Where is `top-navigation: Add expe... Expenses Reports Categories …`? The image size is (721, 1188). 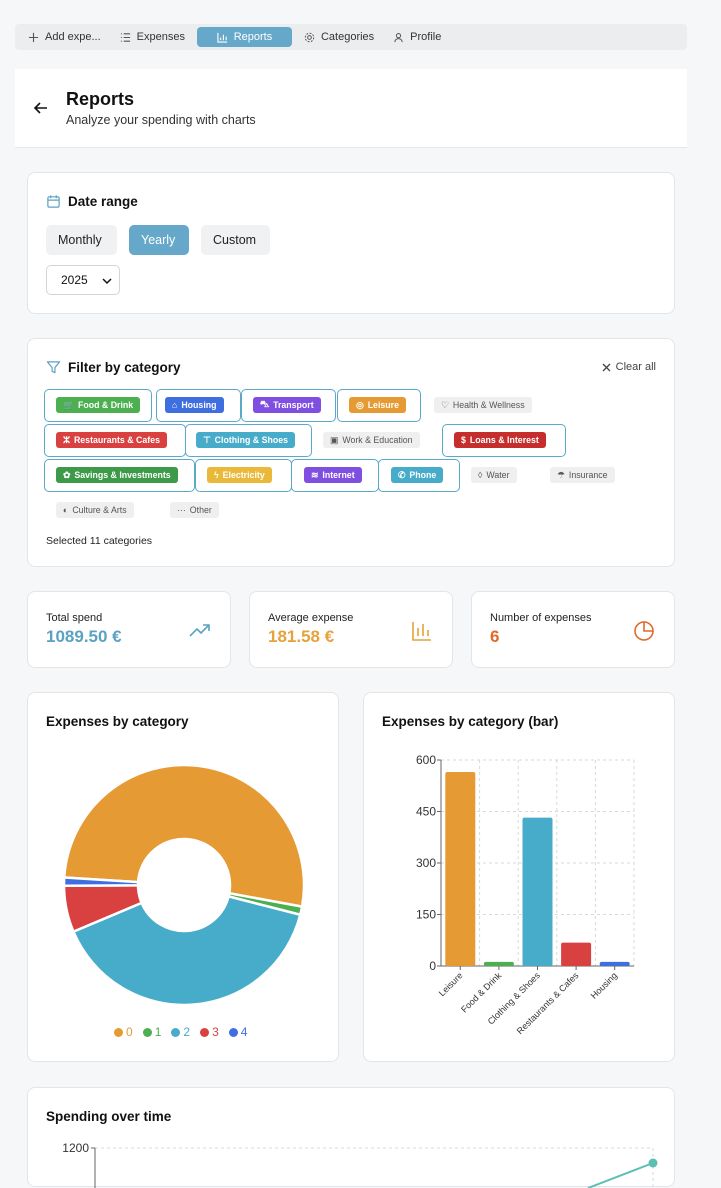
top-navigation: Add expe... Expenses Reports Categories … is located at coordinates (351, 37).